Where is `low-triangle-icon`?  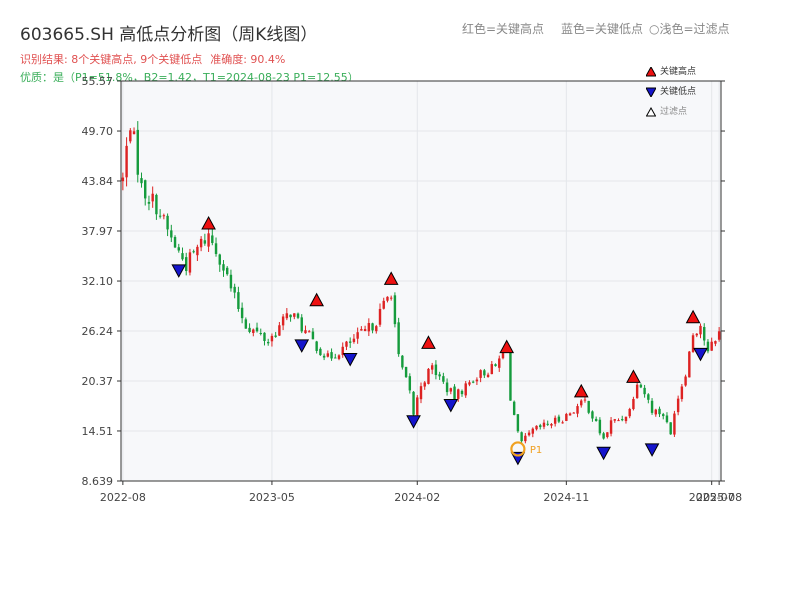
low-triangle-icon is located at coordinates (651, 92).